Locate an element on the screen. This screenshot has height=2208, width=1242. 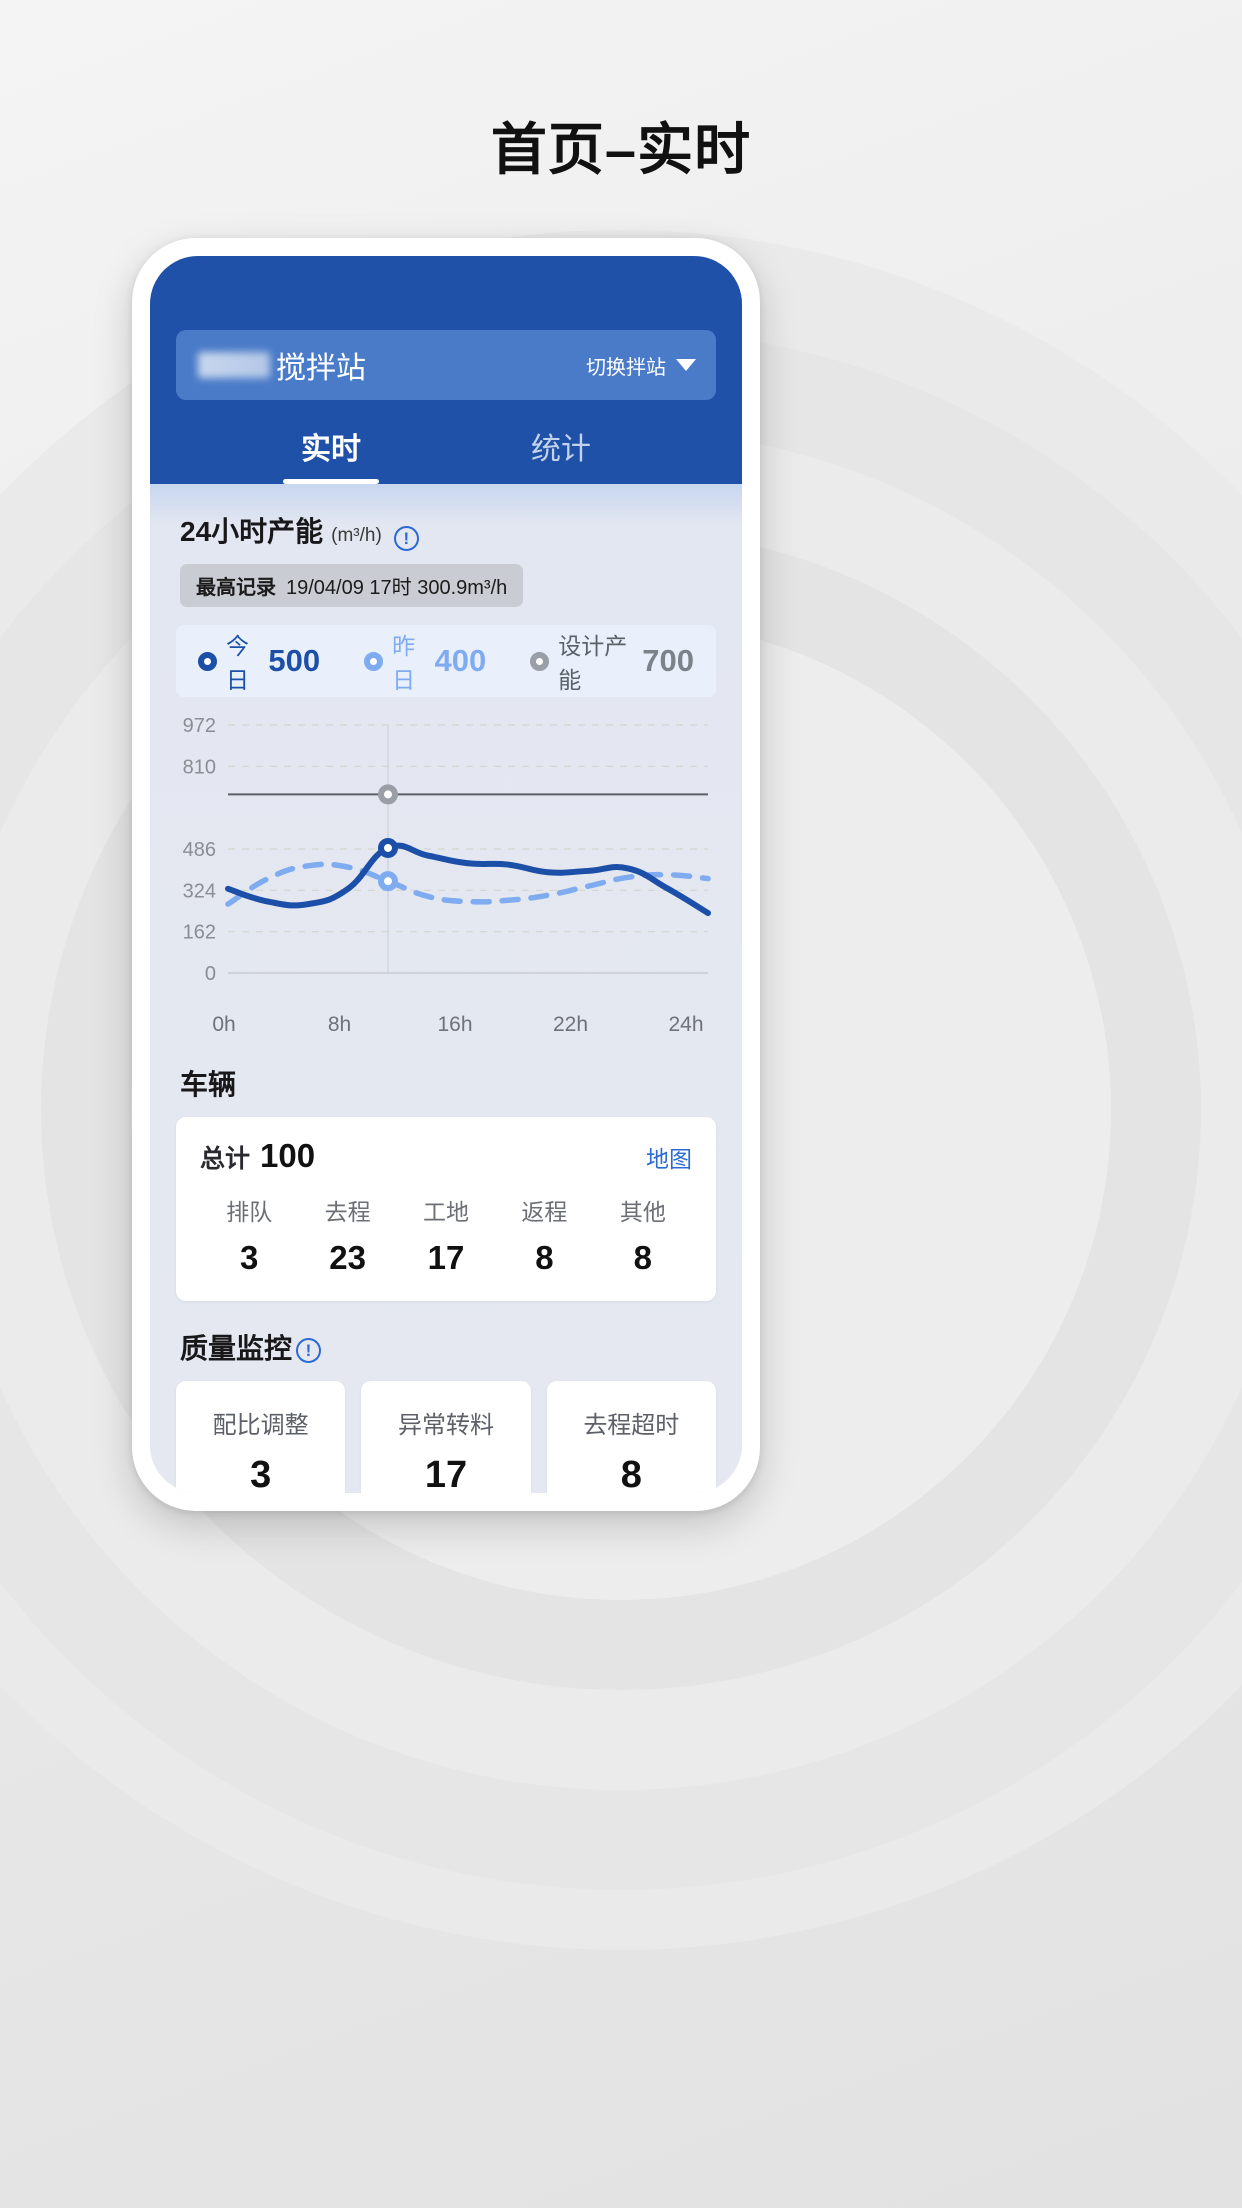
tab-bar: 实时 统计 is located at coordinates (446, 442).